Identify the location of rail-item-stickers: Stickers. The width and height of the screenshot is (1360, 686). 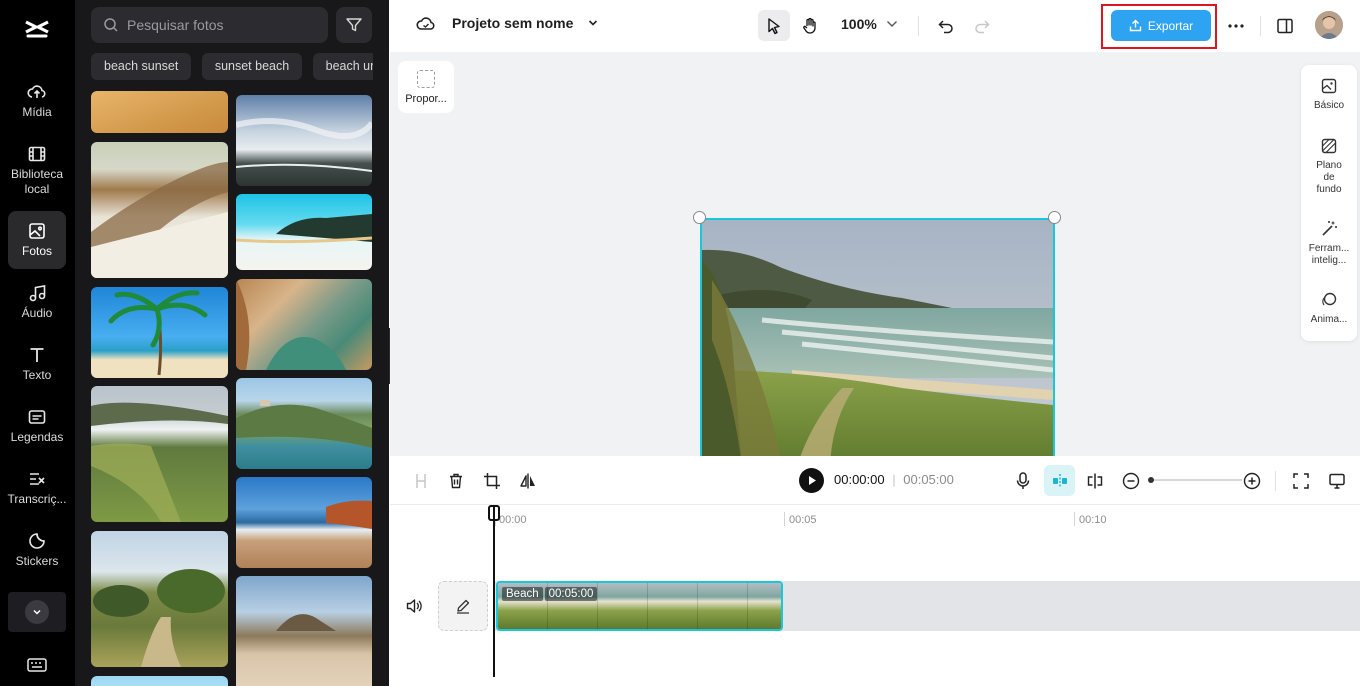
(37, 550).